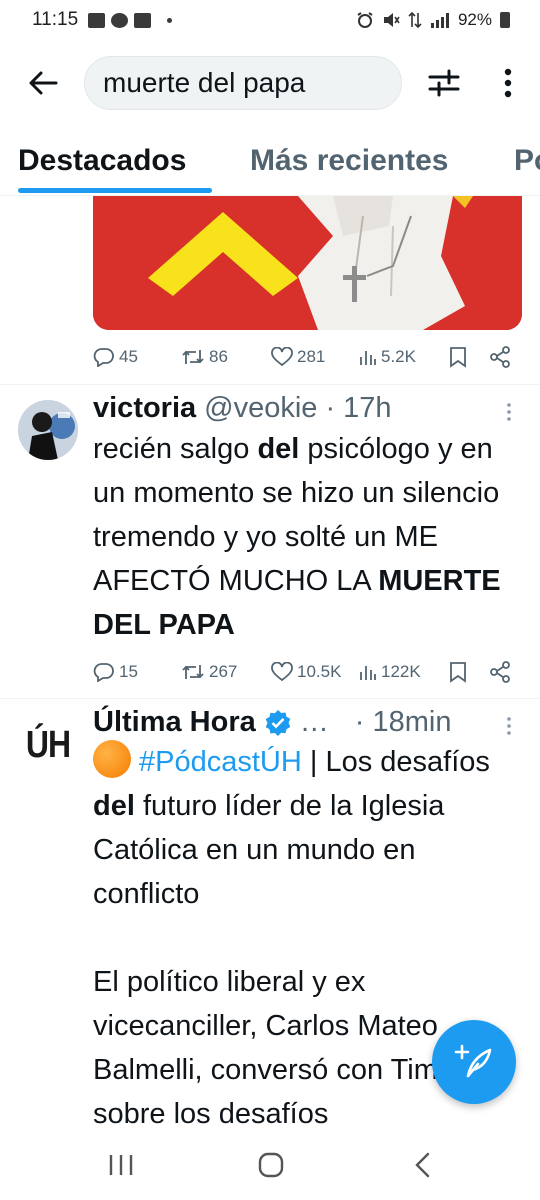 The width and height of the screenshot is (540, 1200). I want to click on avatar-photo, so click(48, 430).